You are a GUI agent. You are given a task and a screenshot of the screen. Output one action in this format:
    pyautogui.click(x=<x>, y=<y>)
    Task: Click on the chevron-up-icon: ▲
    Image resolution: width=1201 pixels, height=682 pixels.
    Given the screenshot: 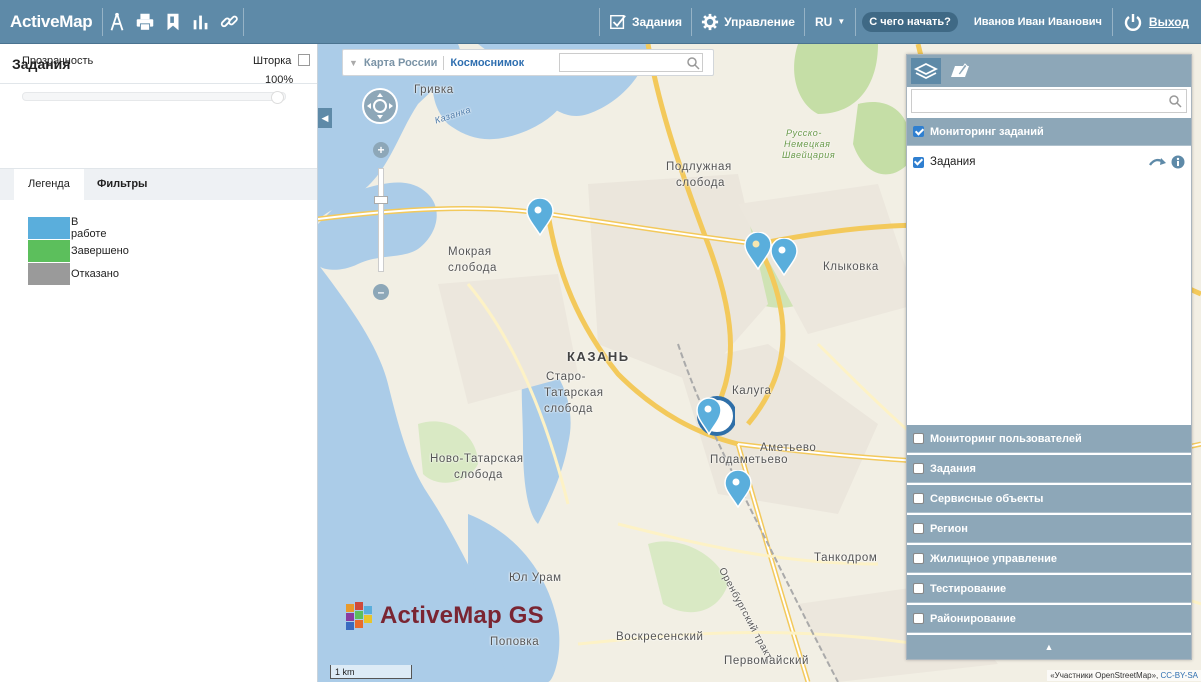 What is the action you would take?
    pyautogui.click(x=1049, y=647)
    